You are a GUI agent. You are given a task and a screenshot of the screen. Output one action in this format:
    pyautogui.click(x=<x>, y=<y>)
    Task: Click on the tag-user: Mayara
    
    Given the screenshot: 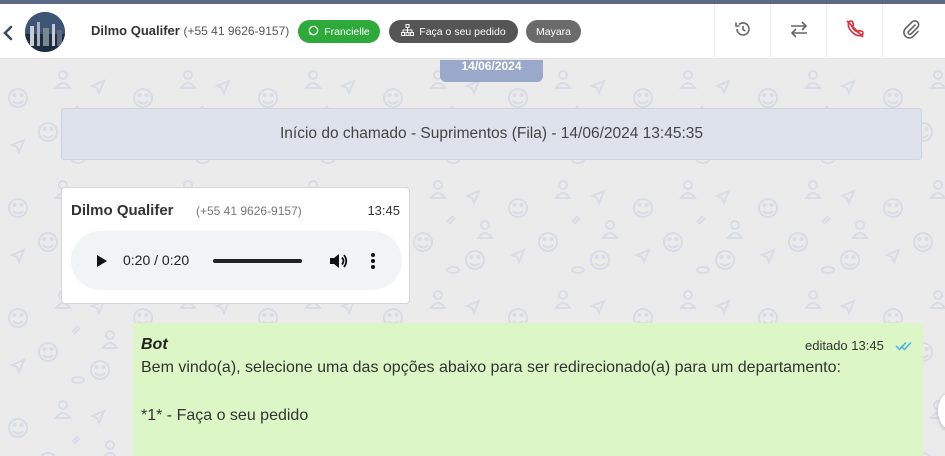 What is the action you would take?
    pyautogui.click(x=553, y=31)
    